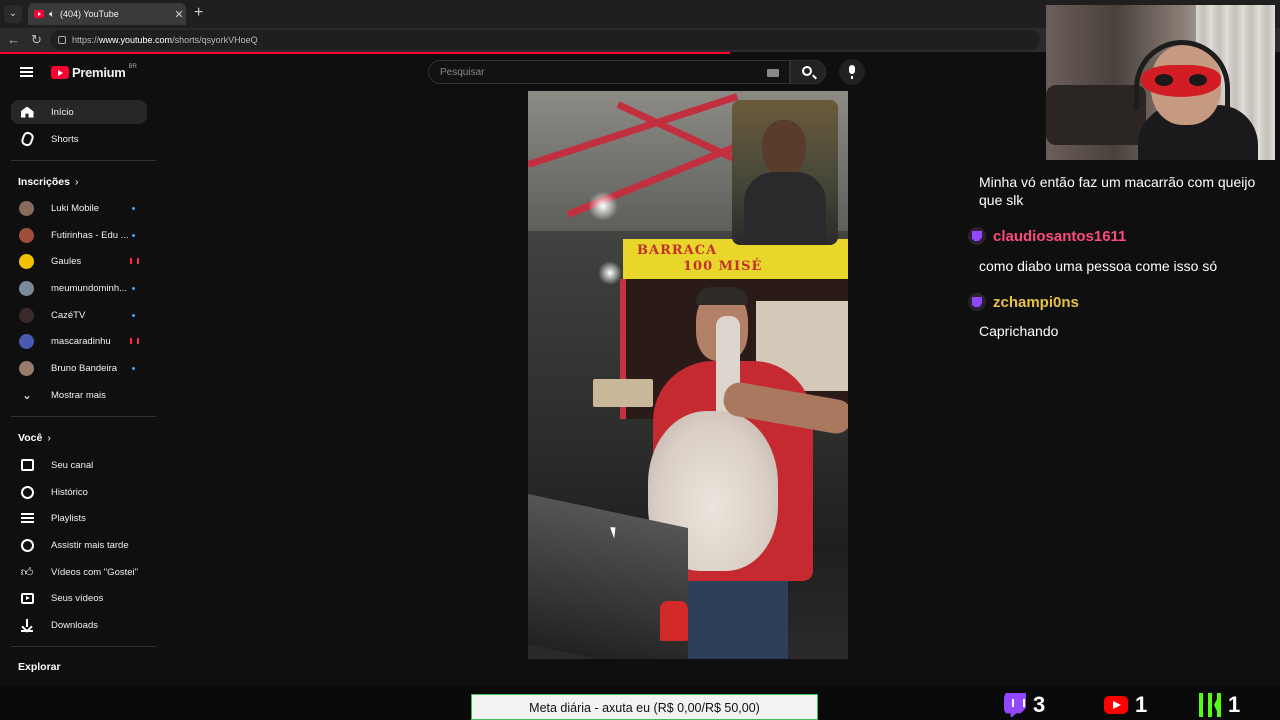 The height and width of the screenshot is (720, 1280). Describe the element at coordinates (27, 545) in the screenshot. I see `watch-later-icon` at that location.